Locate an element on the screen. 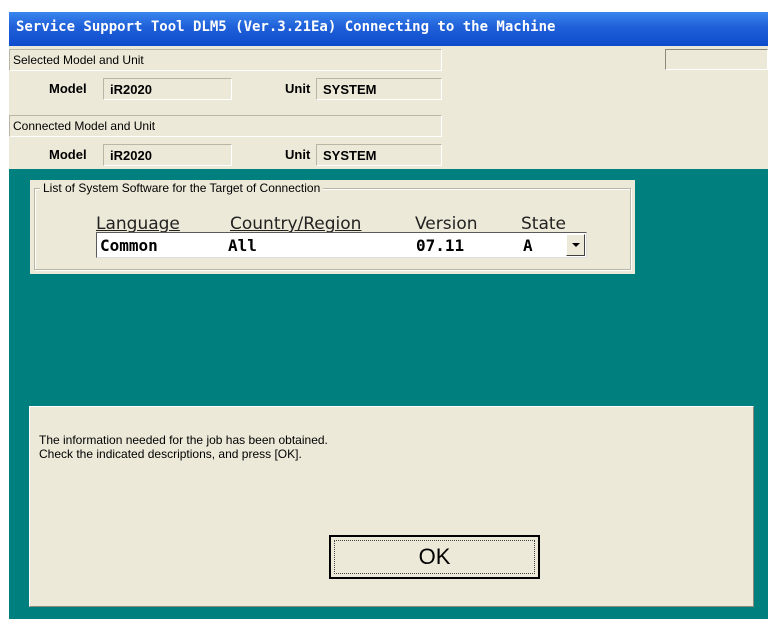 The width and height of the screenshot is (768, 619). selected-model-label: Model is located at coordinates (68, 88).